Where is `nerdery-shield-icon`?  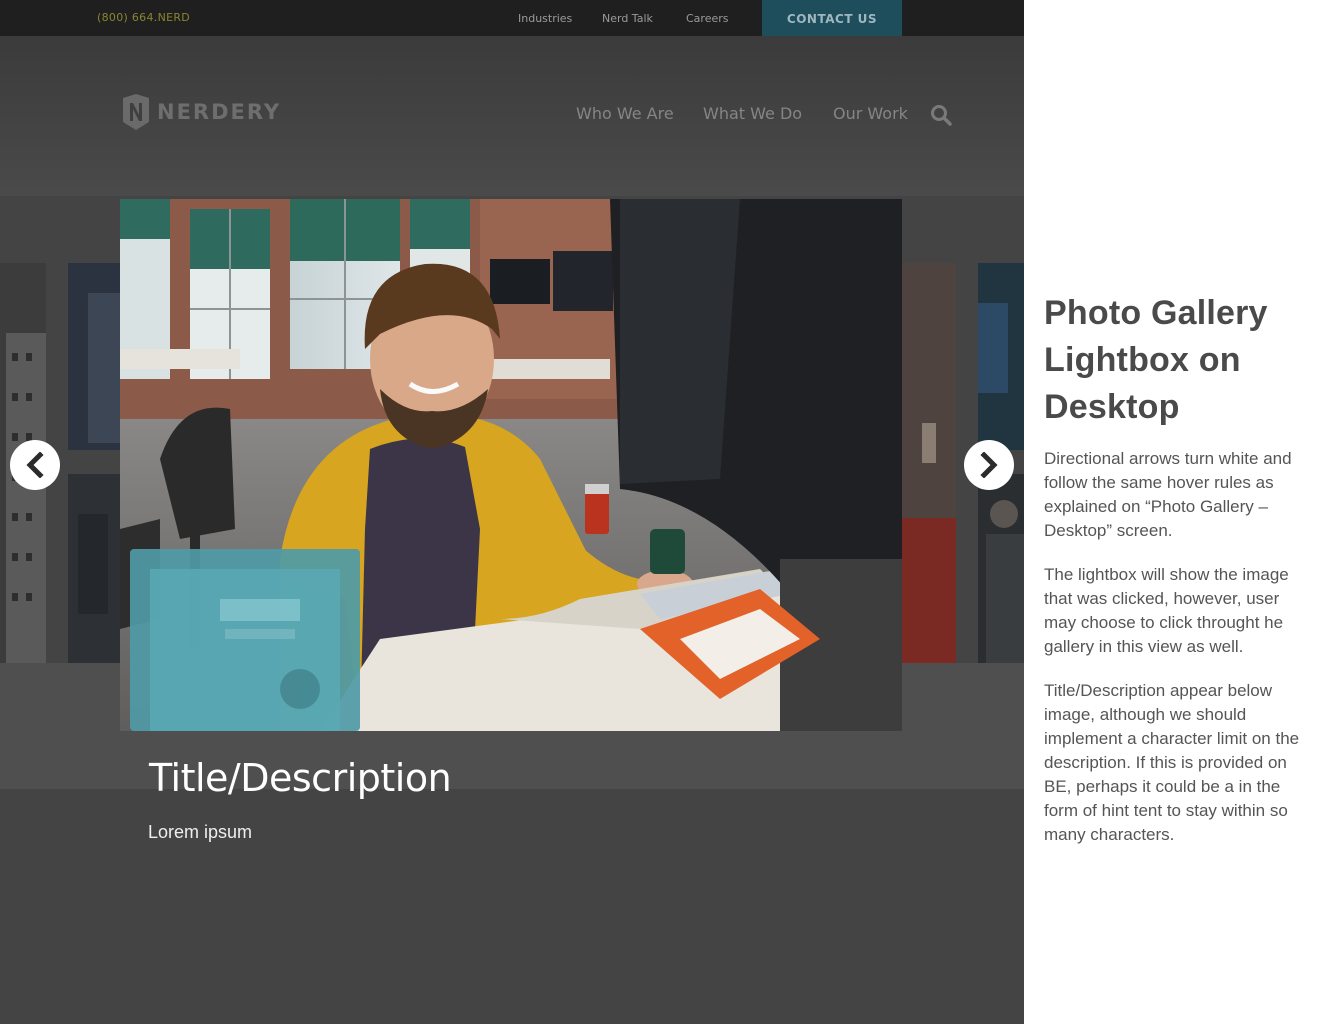
nerdery-shield-icon is located at coordinates (136, 112).